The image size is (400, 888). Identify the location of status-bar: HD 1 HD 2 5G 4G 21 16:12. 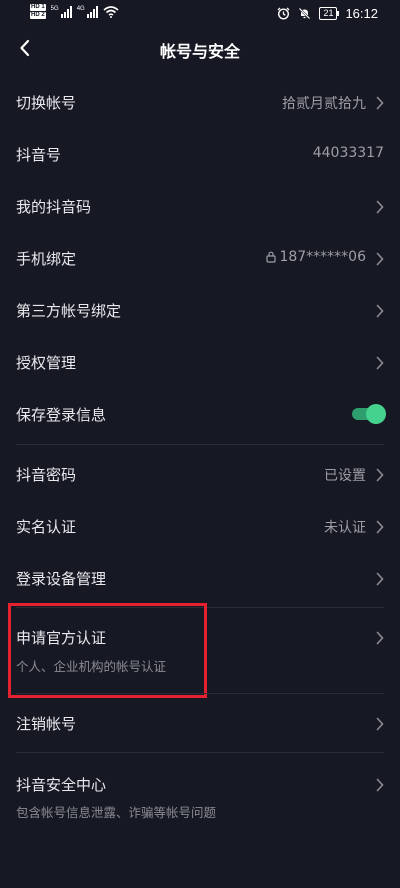
(200, 15).